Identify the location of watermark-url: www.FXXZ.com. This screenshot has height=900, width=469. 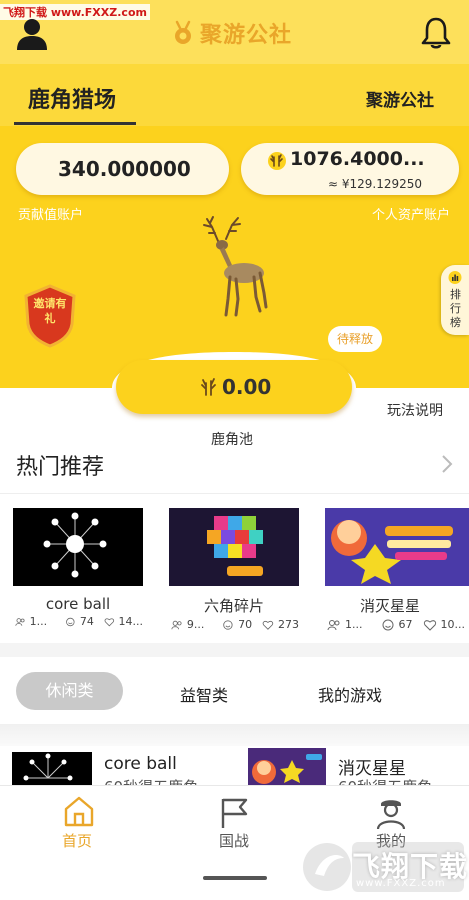
(401, 883).